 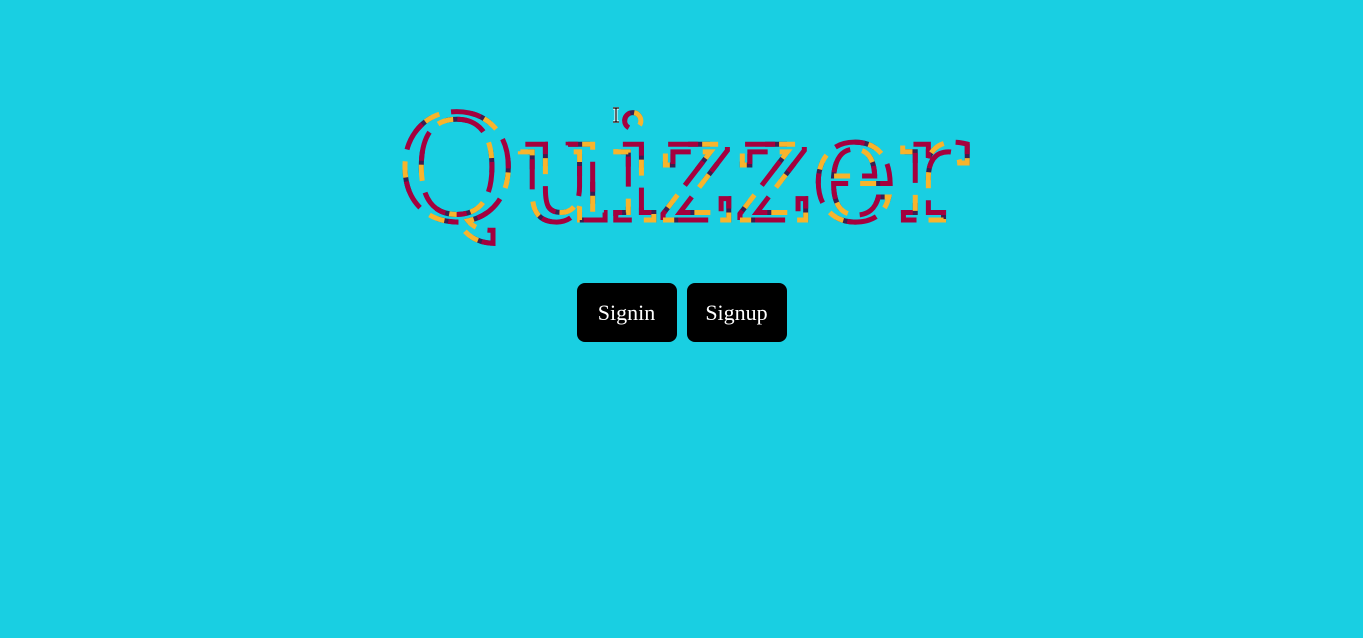 What do you see at coordinates (626, 312) in the screenshot?
I see `signin-button: Signin` at bounding box center [626, 312].